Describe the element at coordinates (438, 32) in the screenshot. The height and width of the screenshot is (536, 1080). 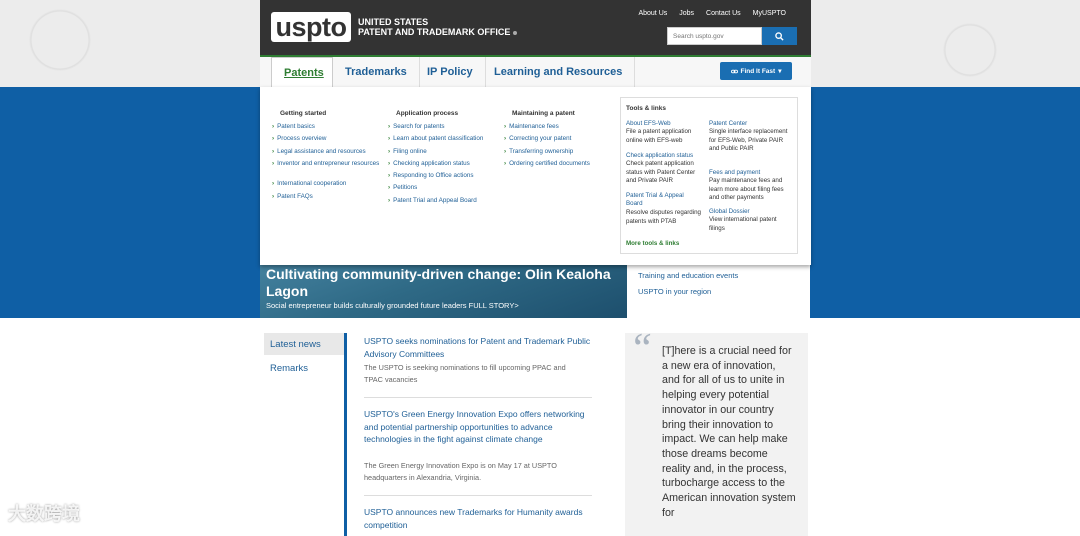
I see `agency-line-2: PATENT AND TRADEMARK OFFICE` at that location.